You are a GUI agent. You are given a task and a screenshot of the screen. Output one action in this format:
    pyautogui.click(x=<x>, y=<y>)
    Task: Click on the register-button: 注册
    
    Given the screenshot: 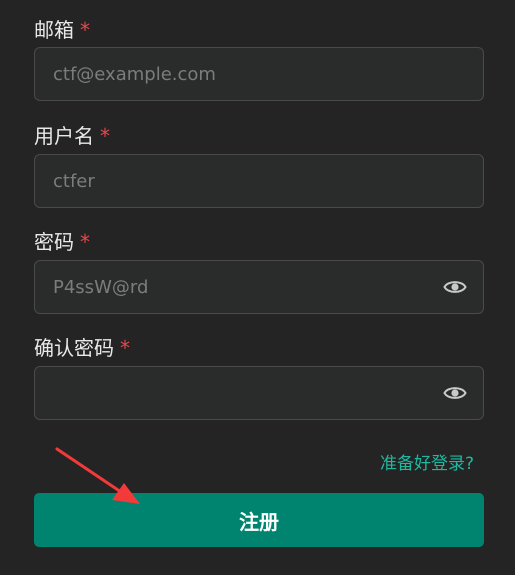 What is the action you would take?
    pyautogui.click(x=259, y=520)
    